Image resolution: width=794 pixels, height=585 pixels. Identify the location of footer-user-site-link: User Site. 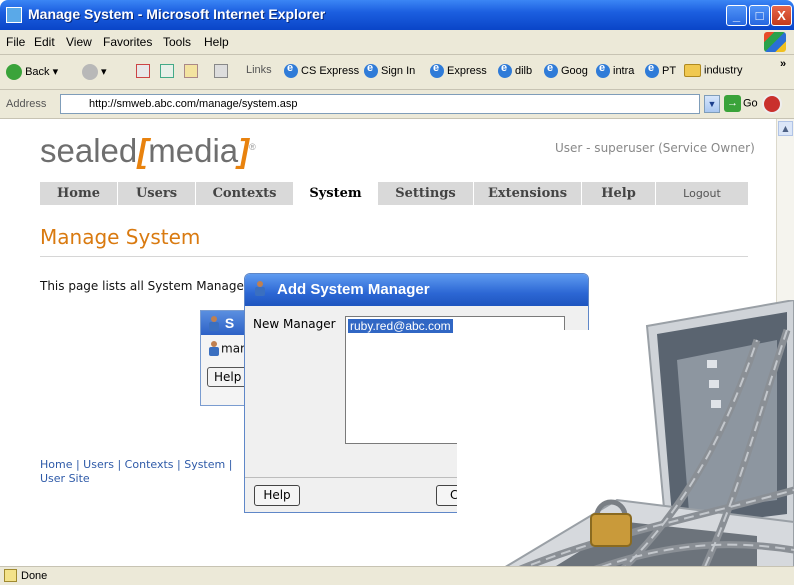
(136, 479).